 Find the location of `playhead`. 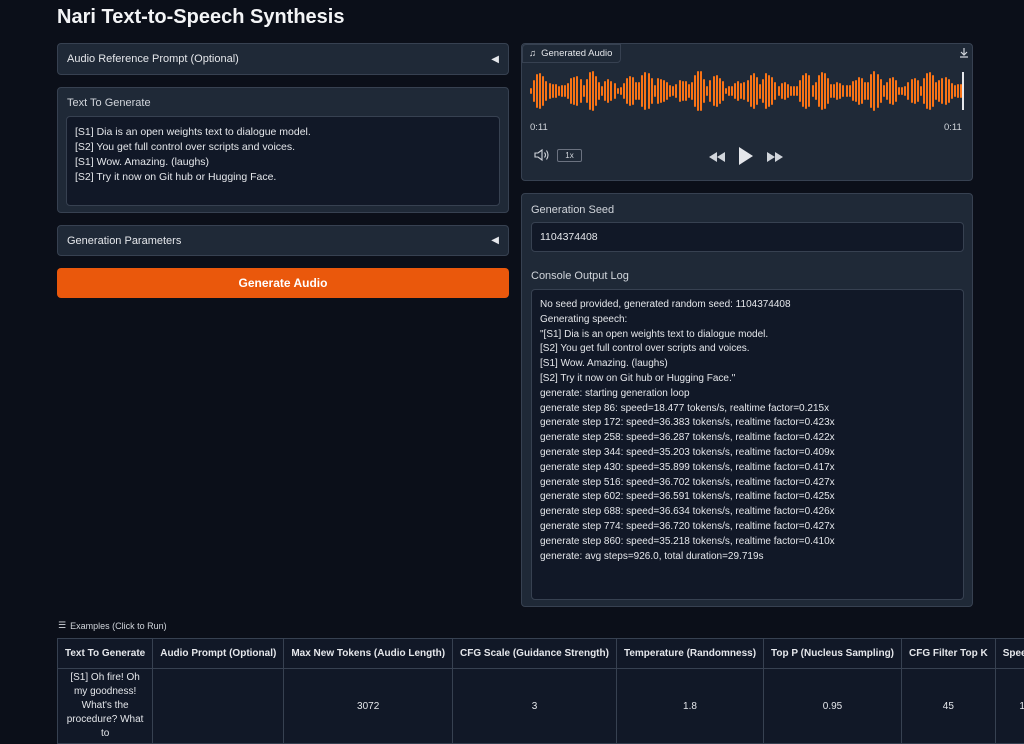

playhead is located at coordinates (963, 91).